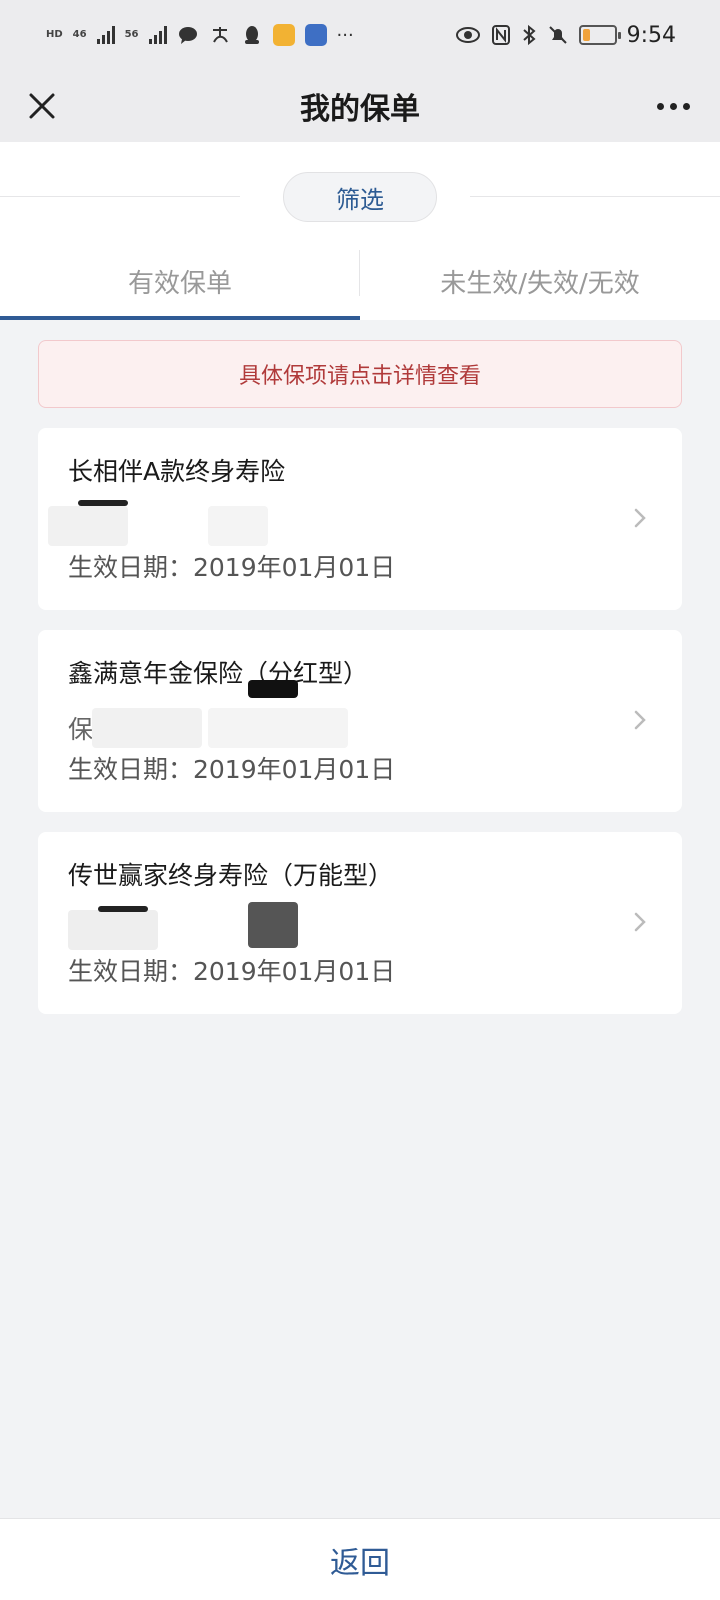 The image size is (720, 1600). I want to click on network-5g-label: 56, so click(131, 34).